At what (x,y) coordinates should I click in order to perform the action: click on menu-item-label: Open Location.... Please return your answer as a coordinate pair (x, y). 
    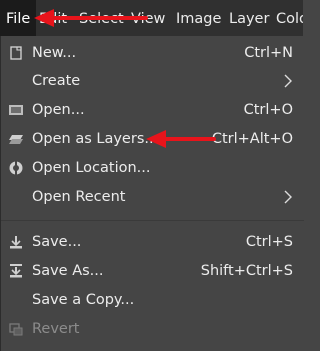
    Looking at the image, I should click on (91, 168).